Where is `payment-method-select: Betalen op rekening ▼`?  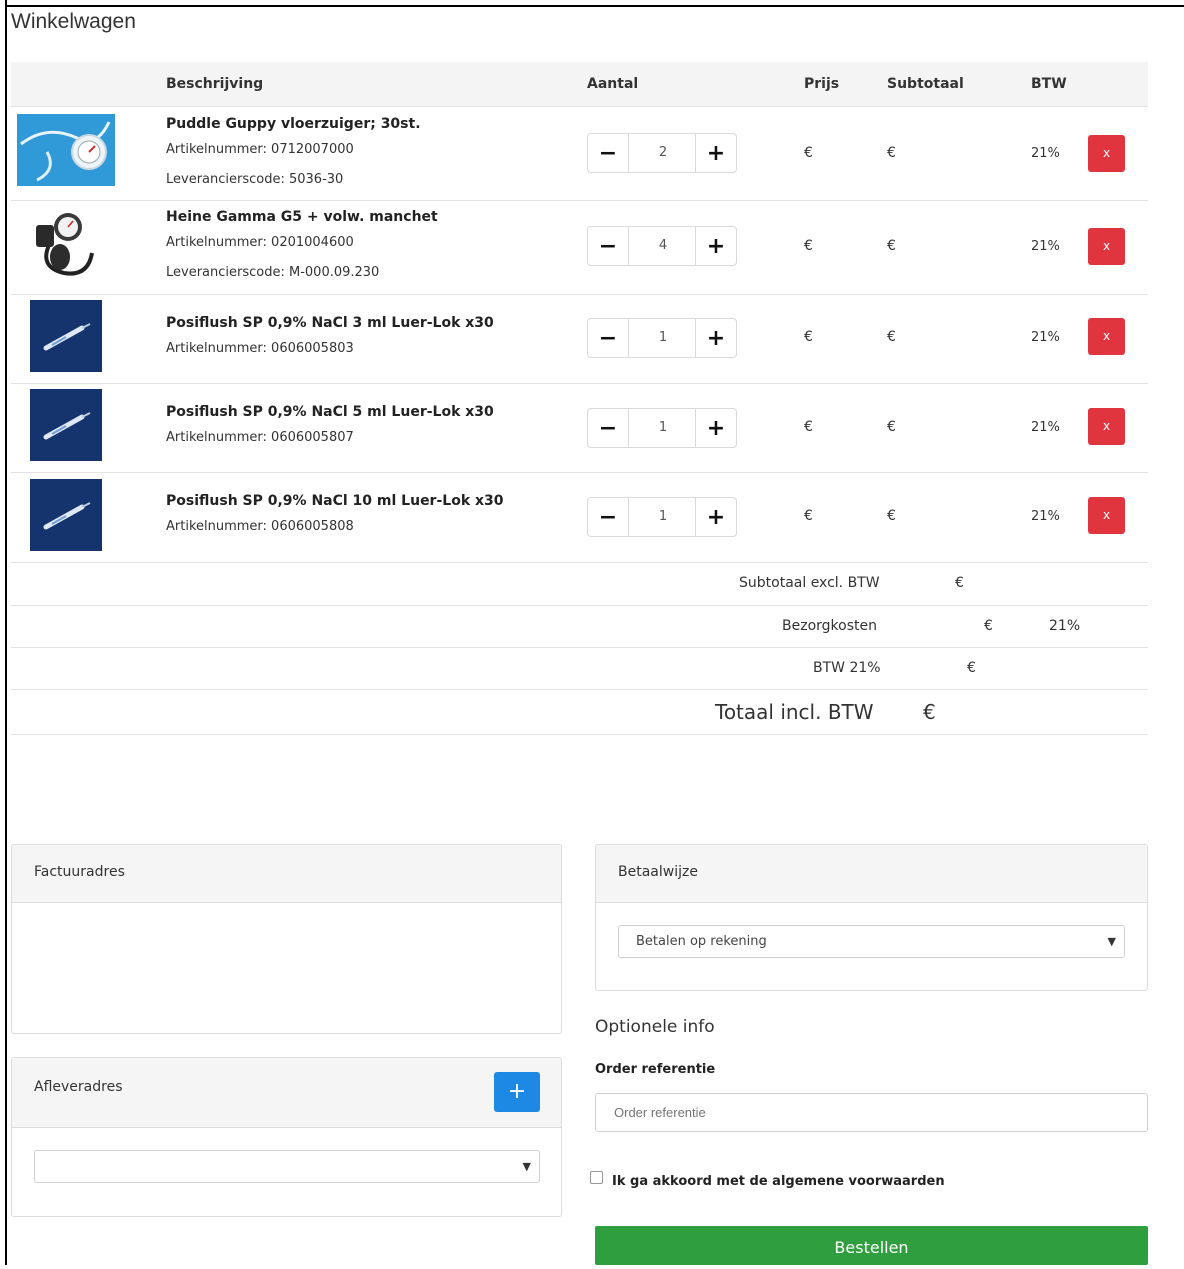
payment-method-select: Betalen op rekening ▼ is located at coordinates (871, 941).